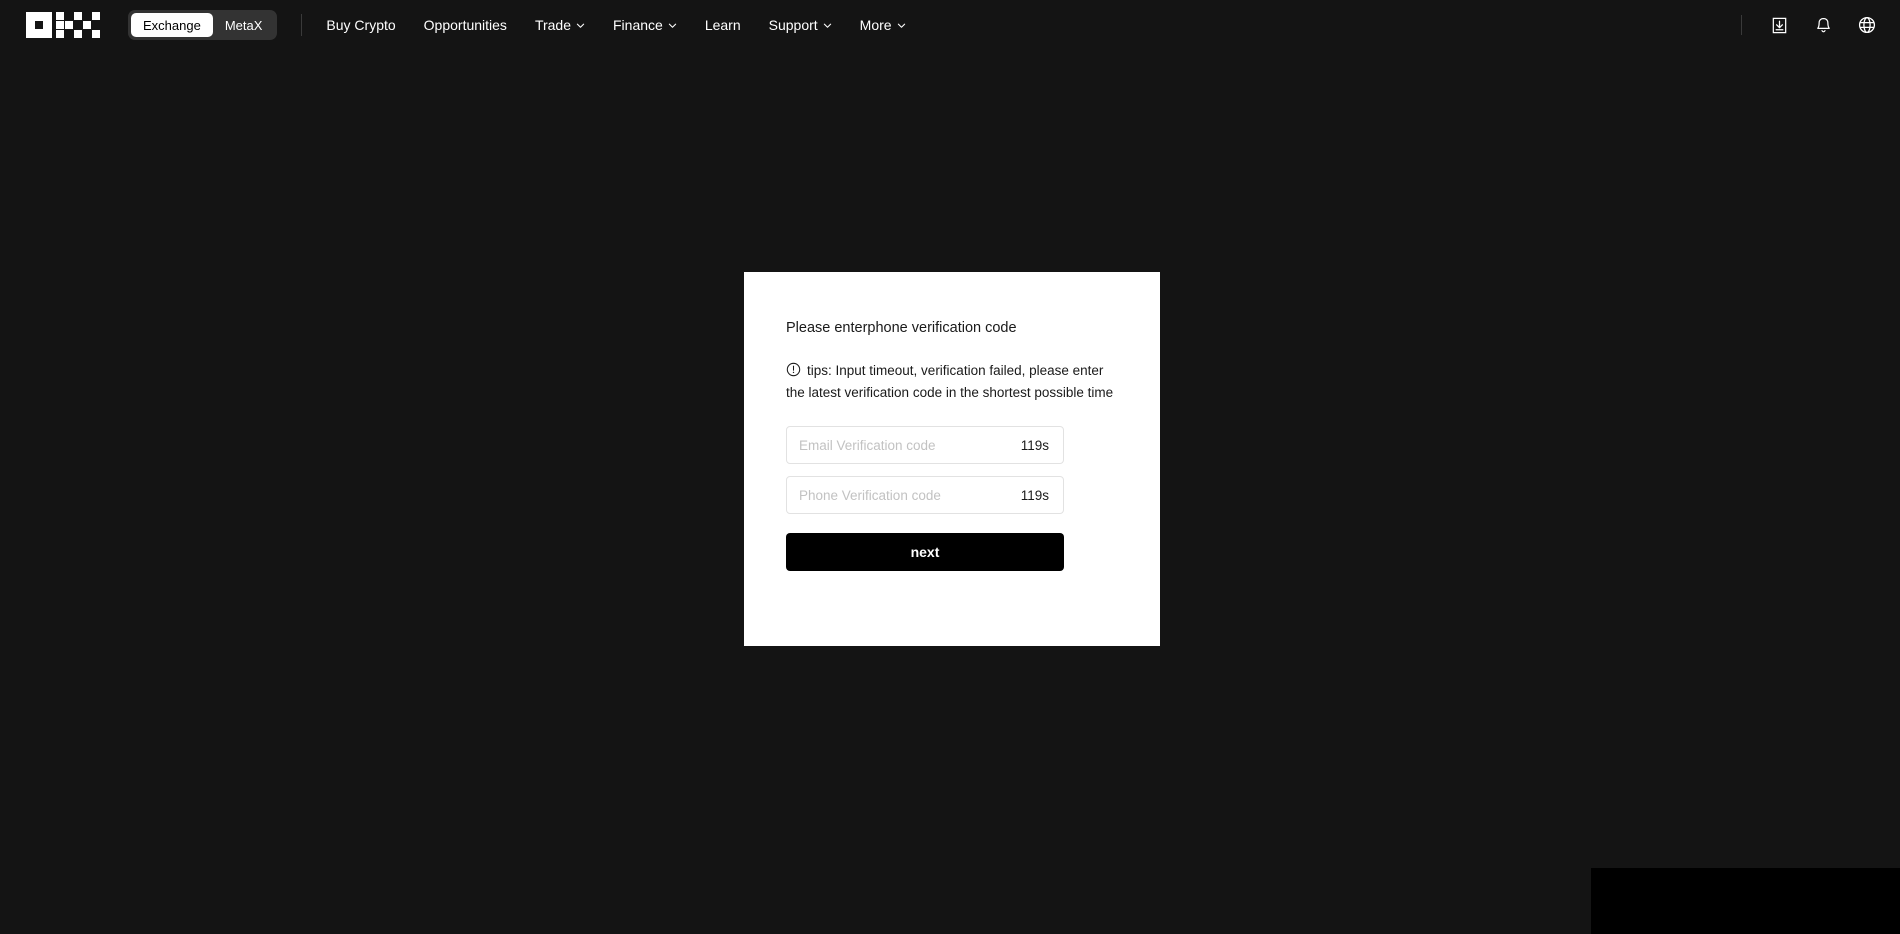 The image size is (1900, 934). I want to click on download-icon, so click(1779, 25).